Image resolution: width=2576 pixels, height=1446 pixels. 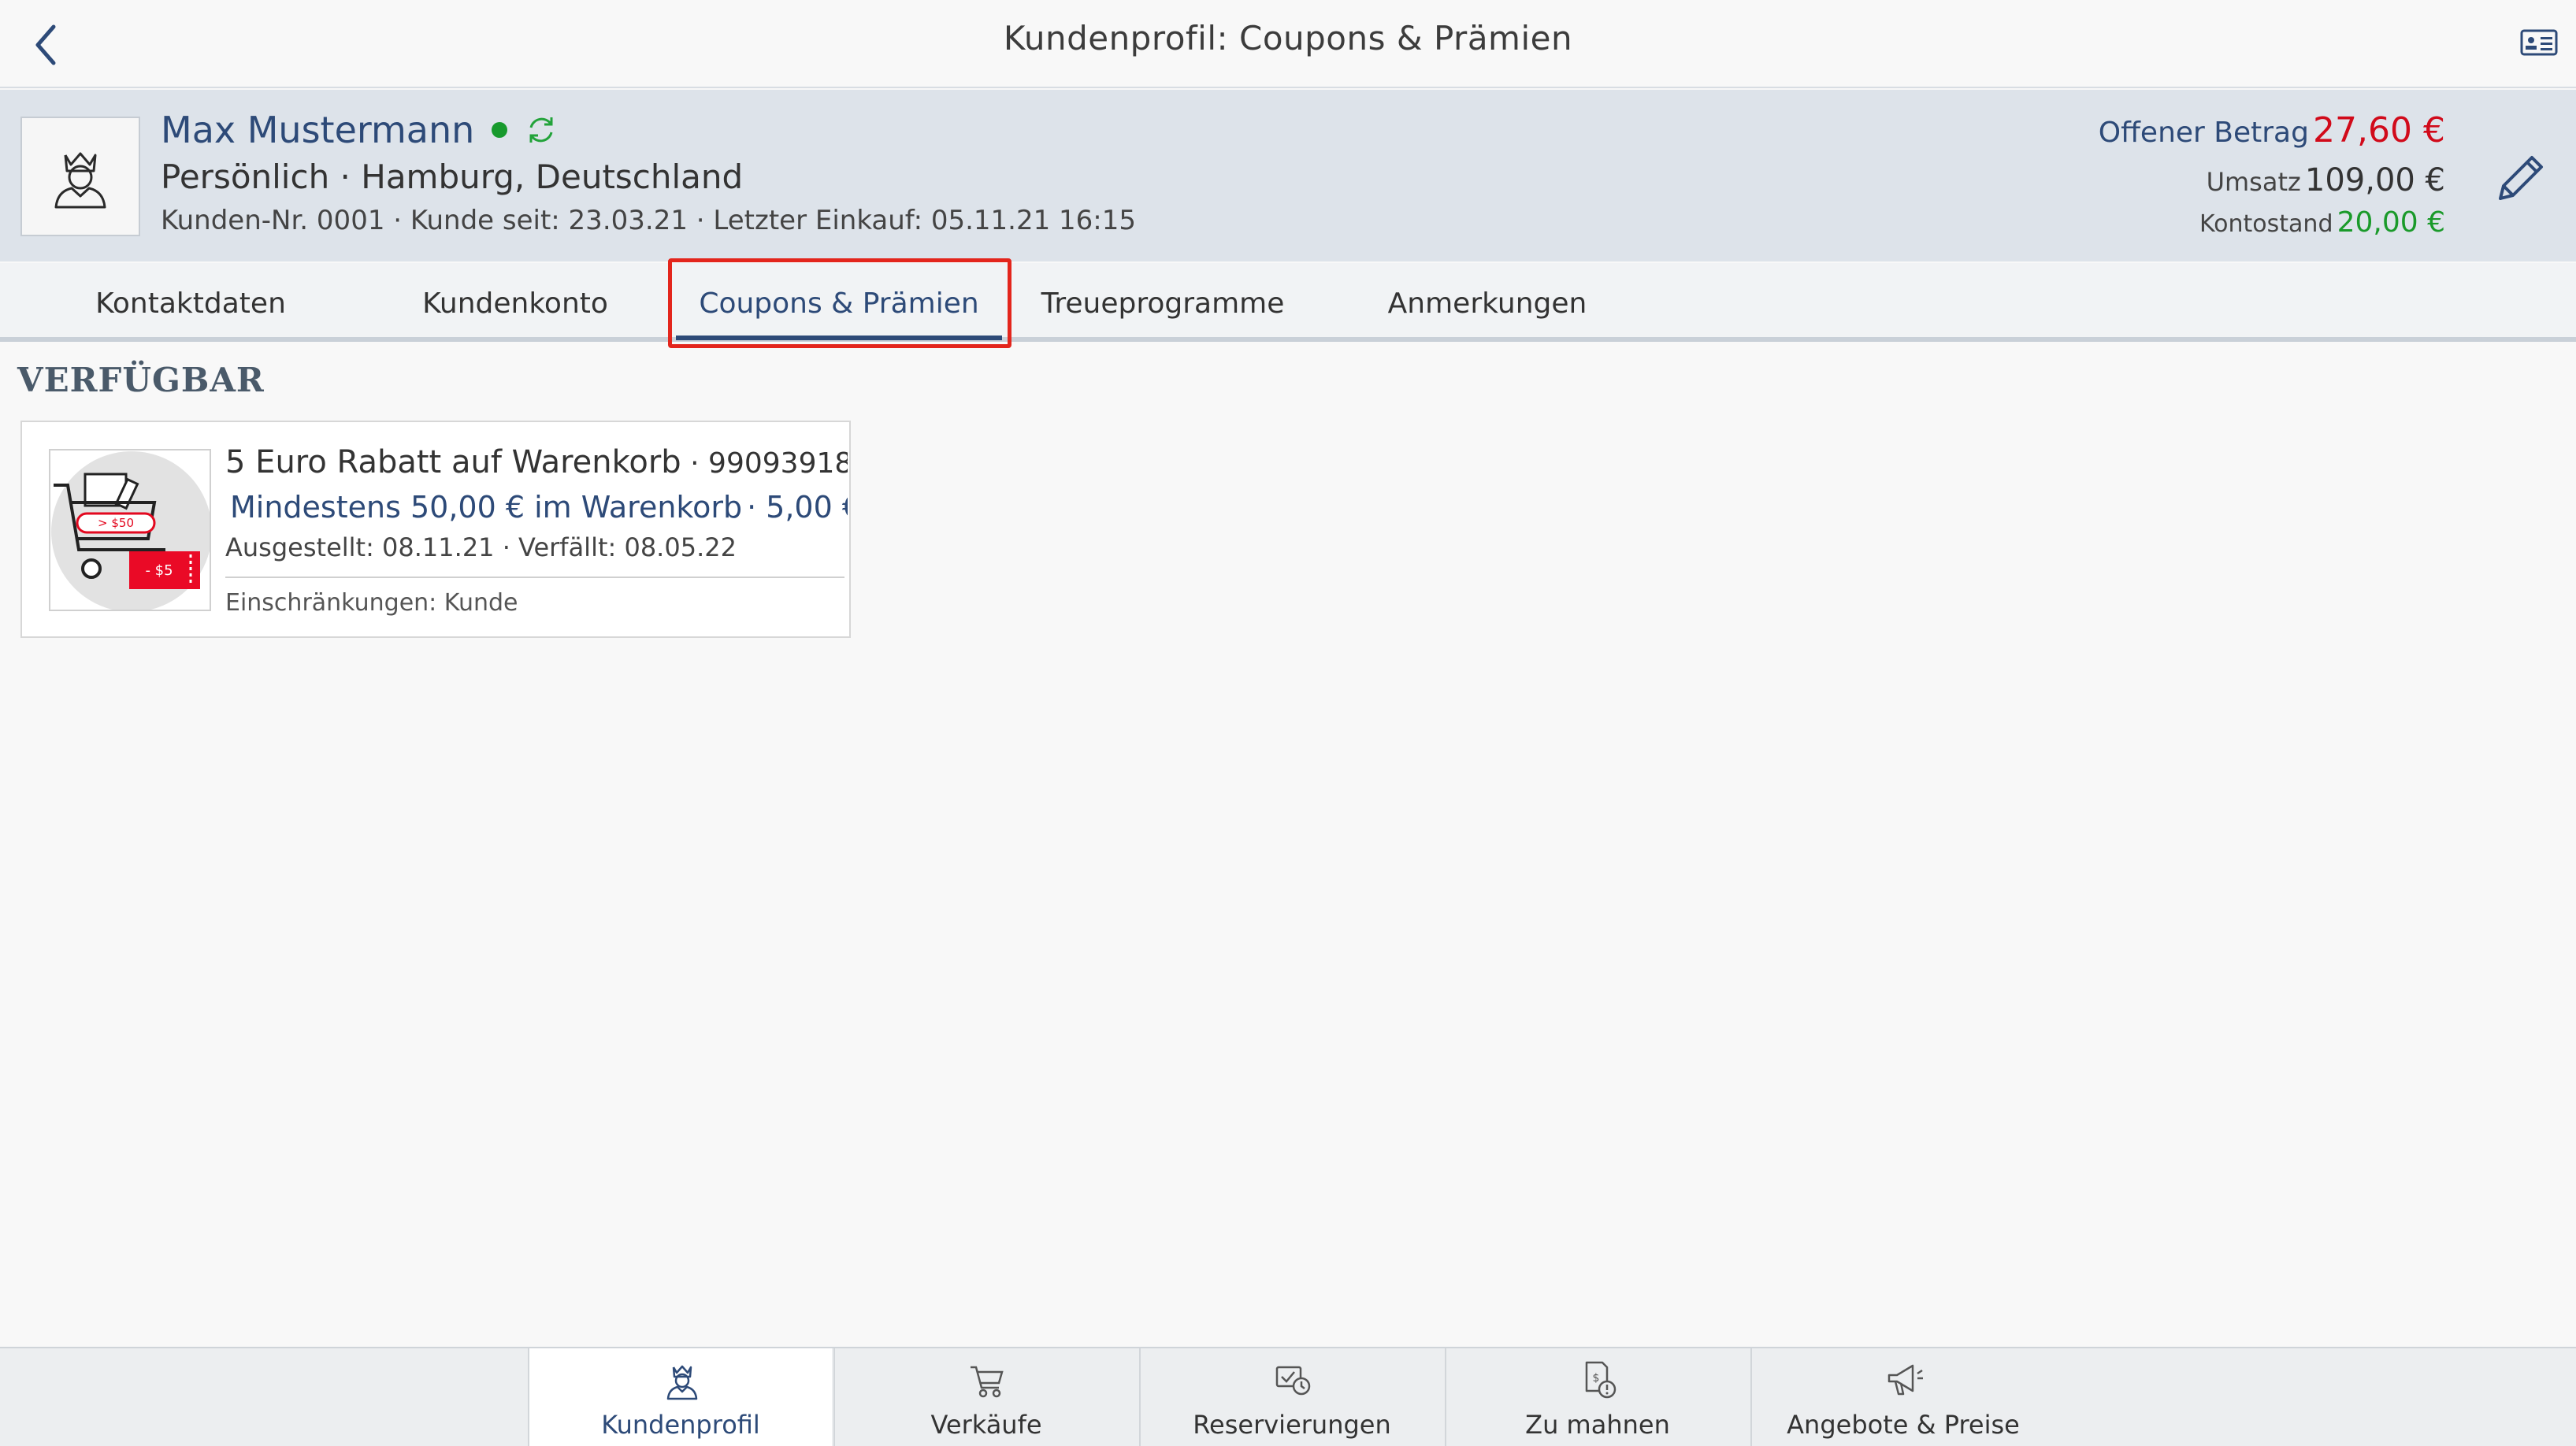 I want to click on nav-label-verkaeufe: Verkäufe, so click(x=986, y=1425).